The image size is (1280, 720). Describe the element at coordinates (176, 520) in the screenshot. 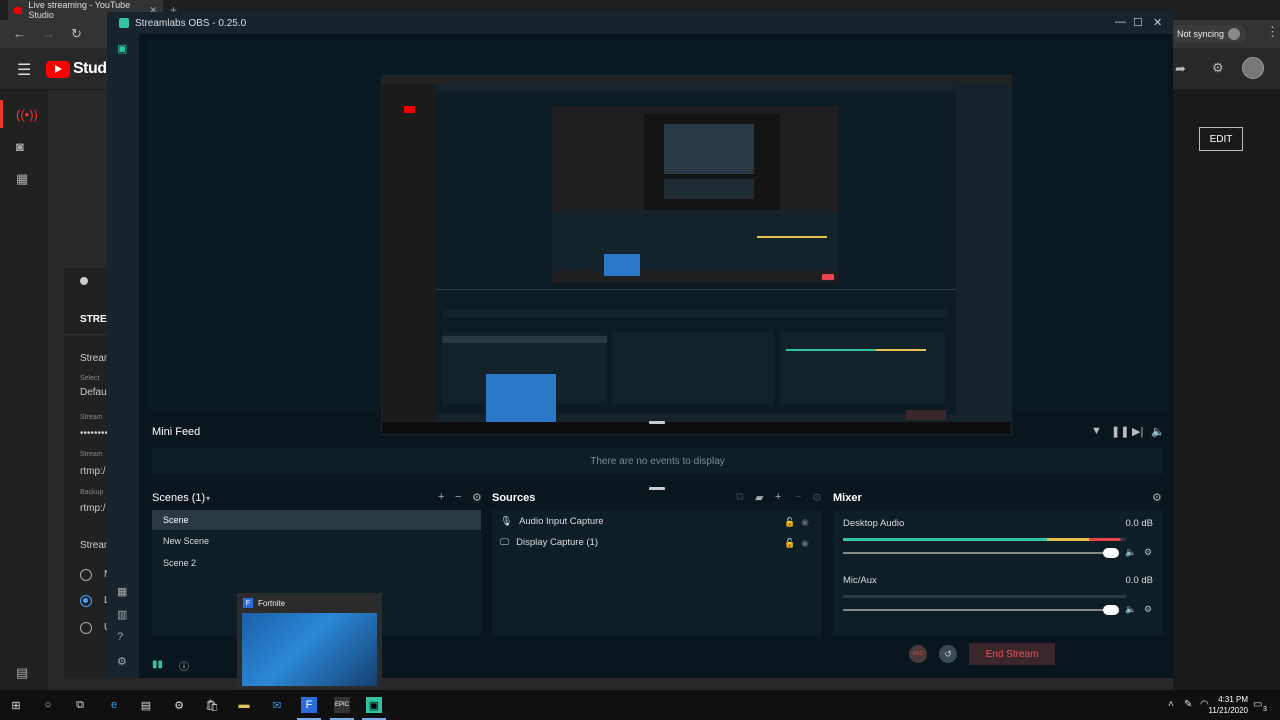

I see `scene-label: Scene` at that location.